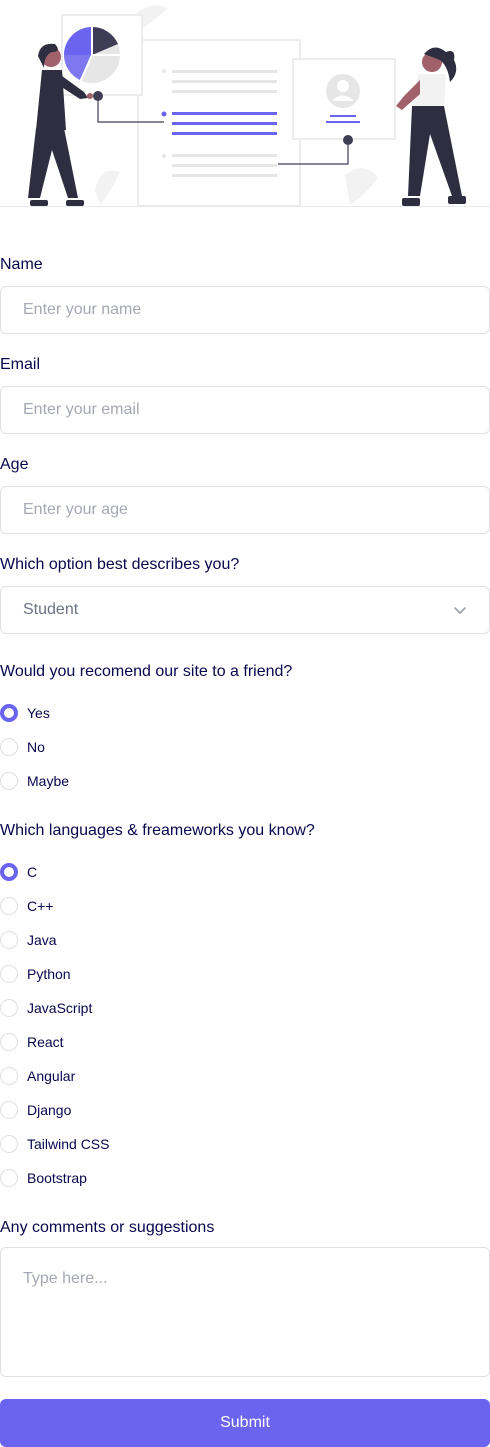 The image size is (490, 1447). I want to click on language-option-label: Angular, so click(51, 1076).